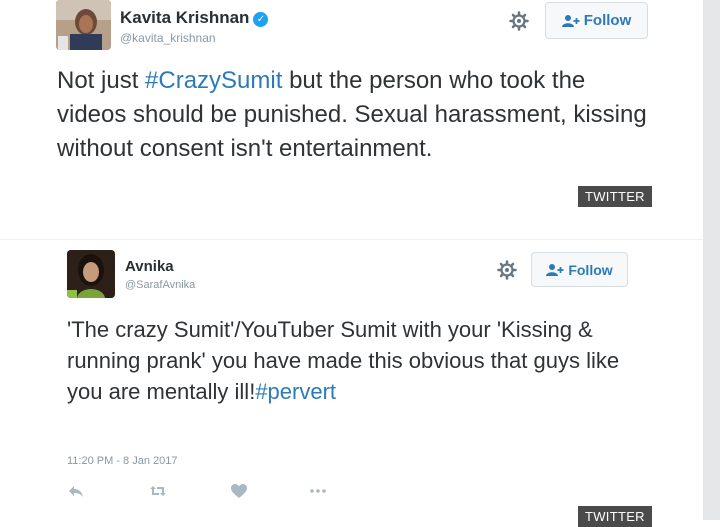 Image resolution: width=720 pixels, height=527 pixels. Describe the element at coordinates (295, 391) in the screenshot. I see `hashtag-link: #pervert` at that location.